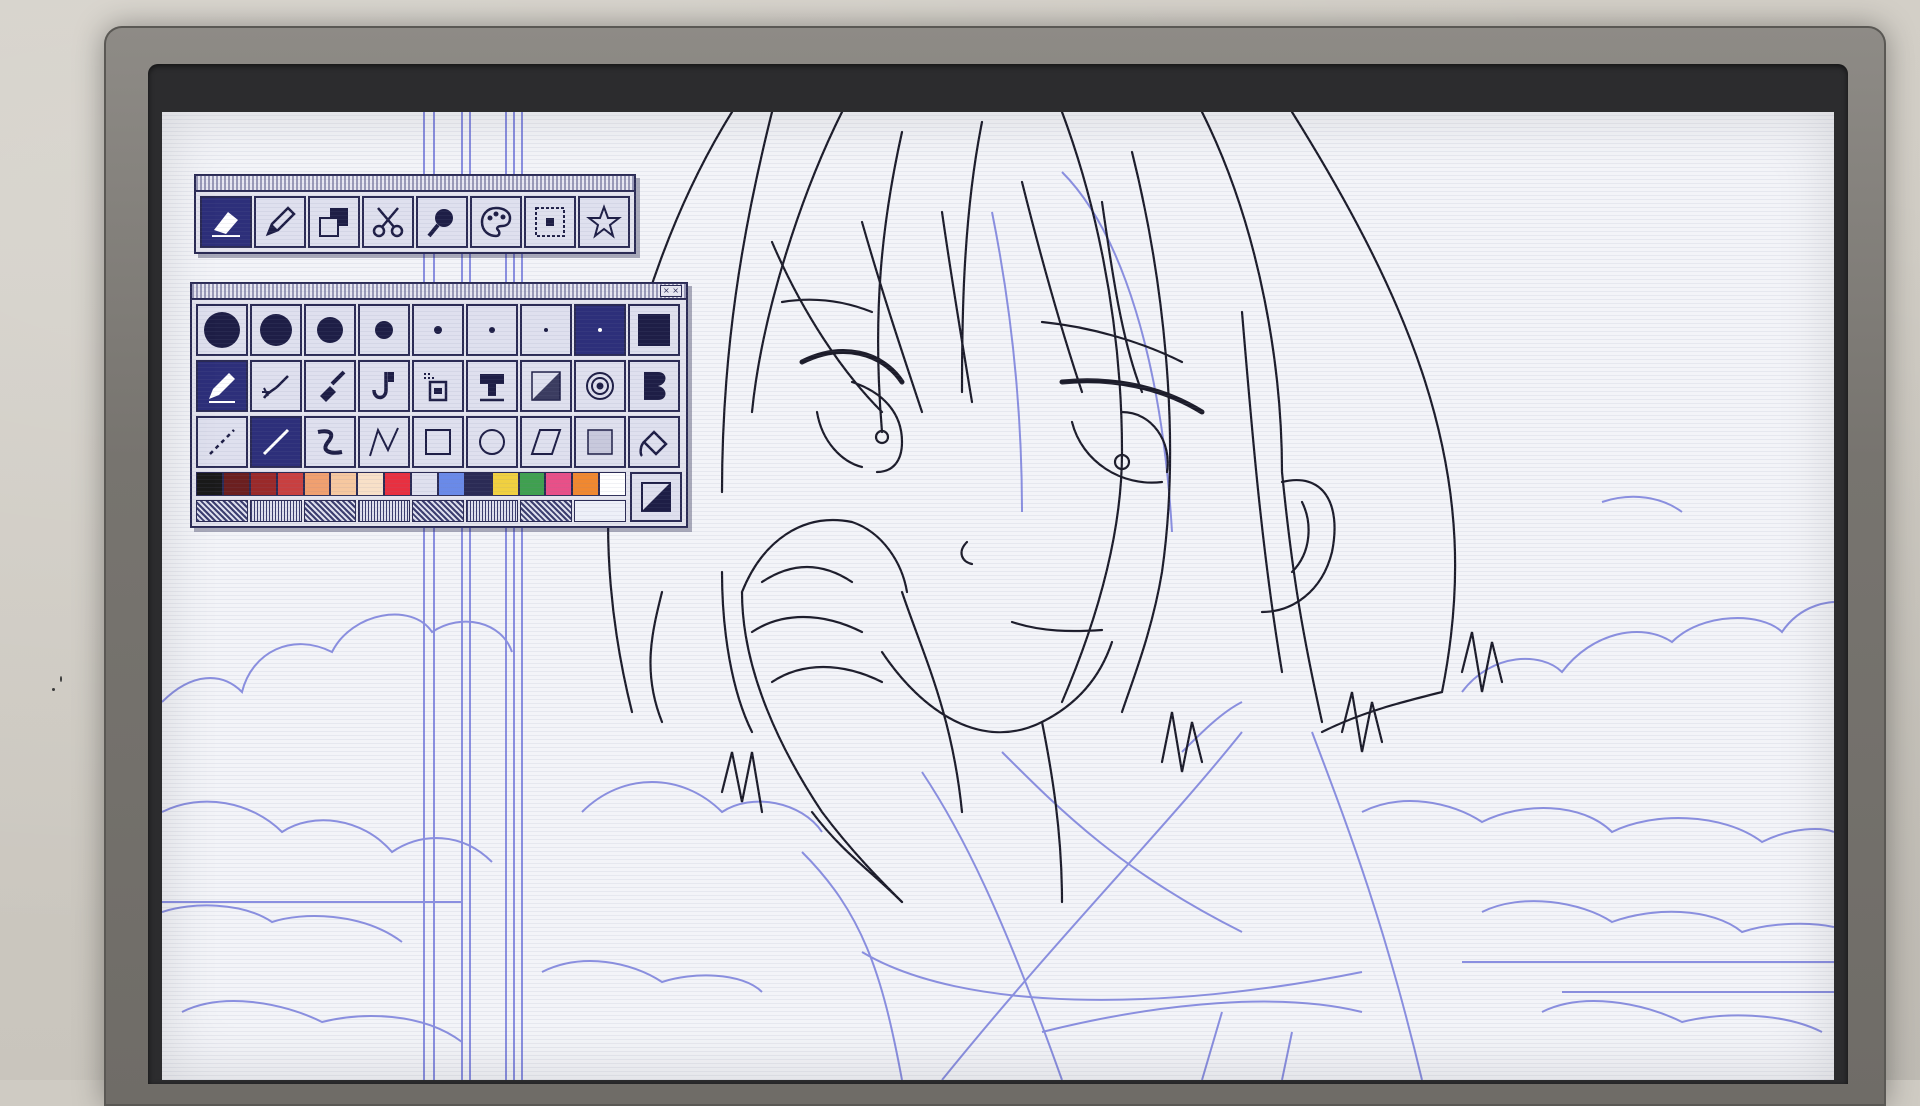  I want to click on brush-tool-grid, so click(439, 388).